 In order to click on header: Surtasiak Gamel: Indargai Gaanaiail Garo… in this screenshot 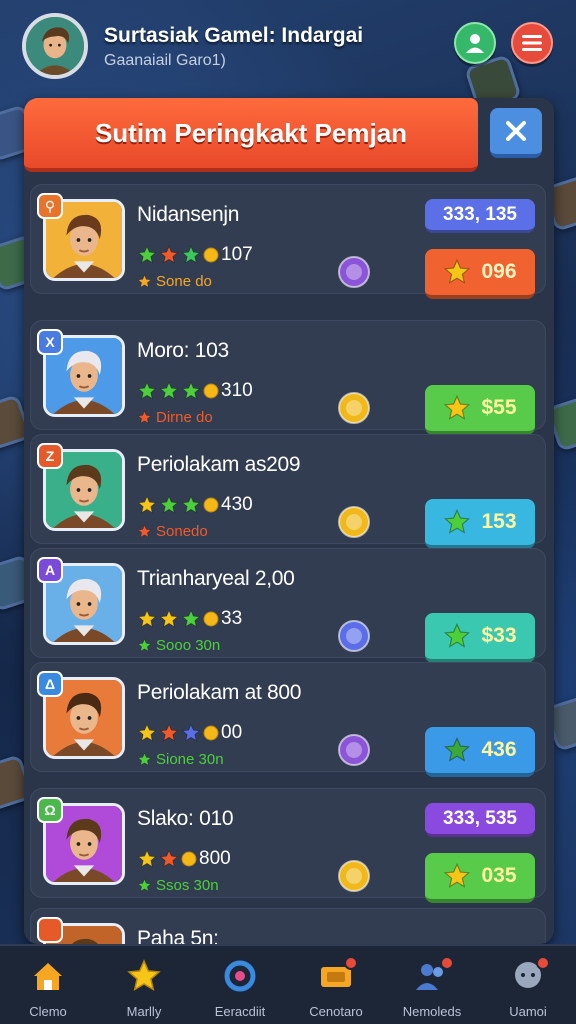, I will do `click(288, 48)`.